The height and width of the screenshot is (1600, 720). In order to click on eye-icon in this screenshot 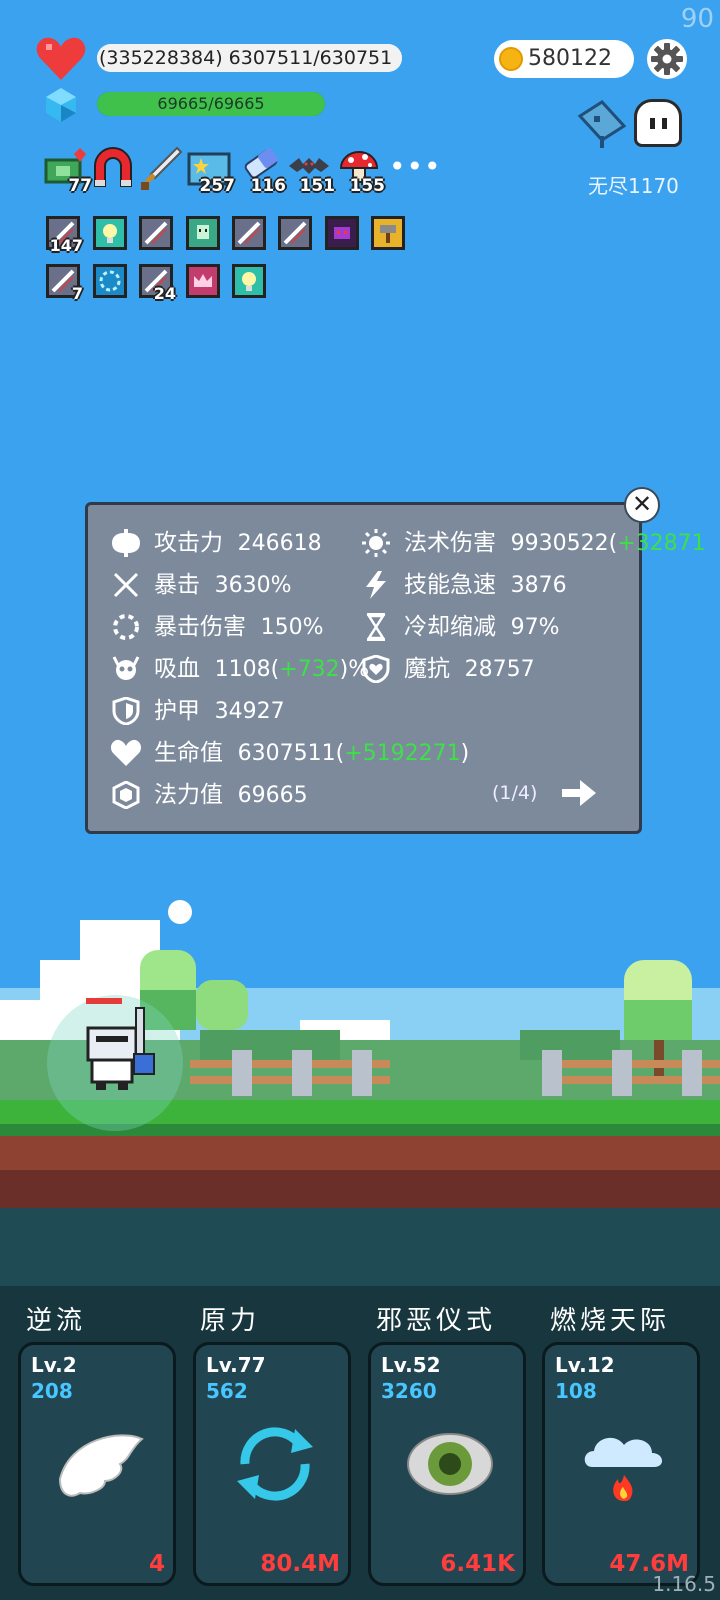, I will do `click(450, 1464)`.